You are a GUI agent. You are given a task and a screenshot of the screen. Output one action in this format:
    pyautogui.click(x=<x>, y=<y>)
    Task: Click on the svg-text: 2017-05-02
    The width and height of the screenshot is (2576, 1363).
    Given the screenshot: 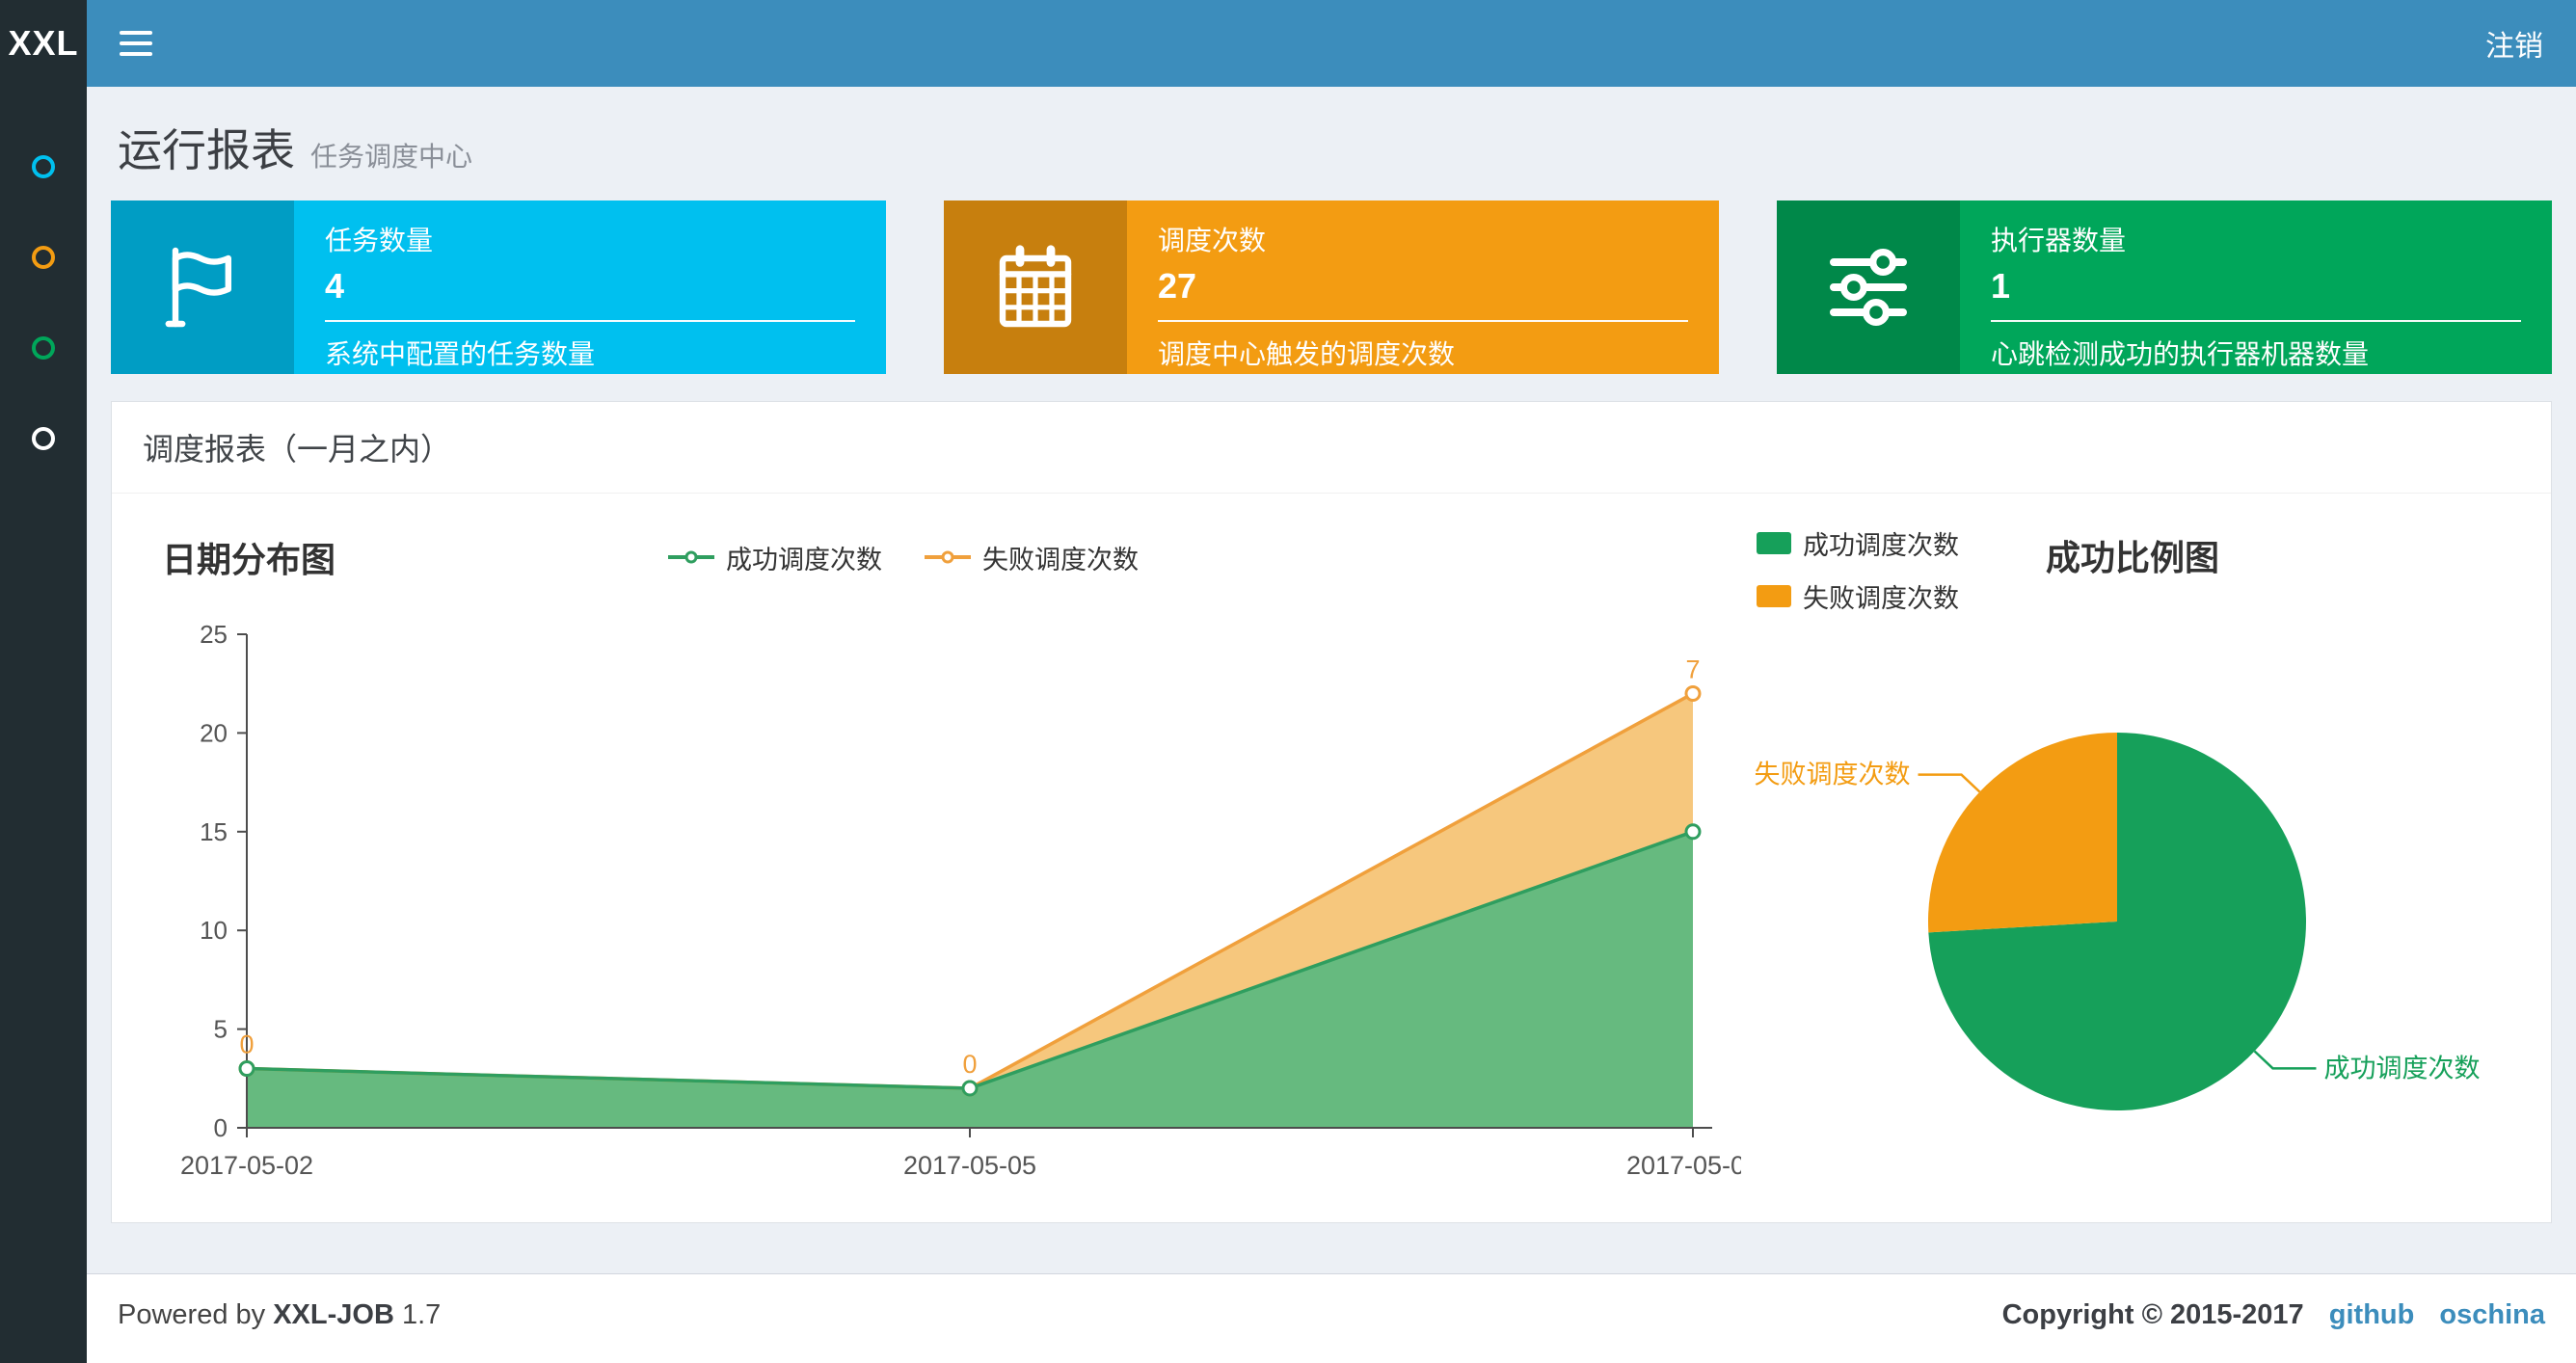 What is the action you would take?
    pyautogui.click(x=247, y=1165)
    